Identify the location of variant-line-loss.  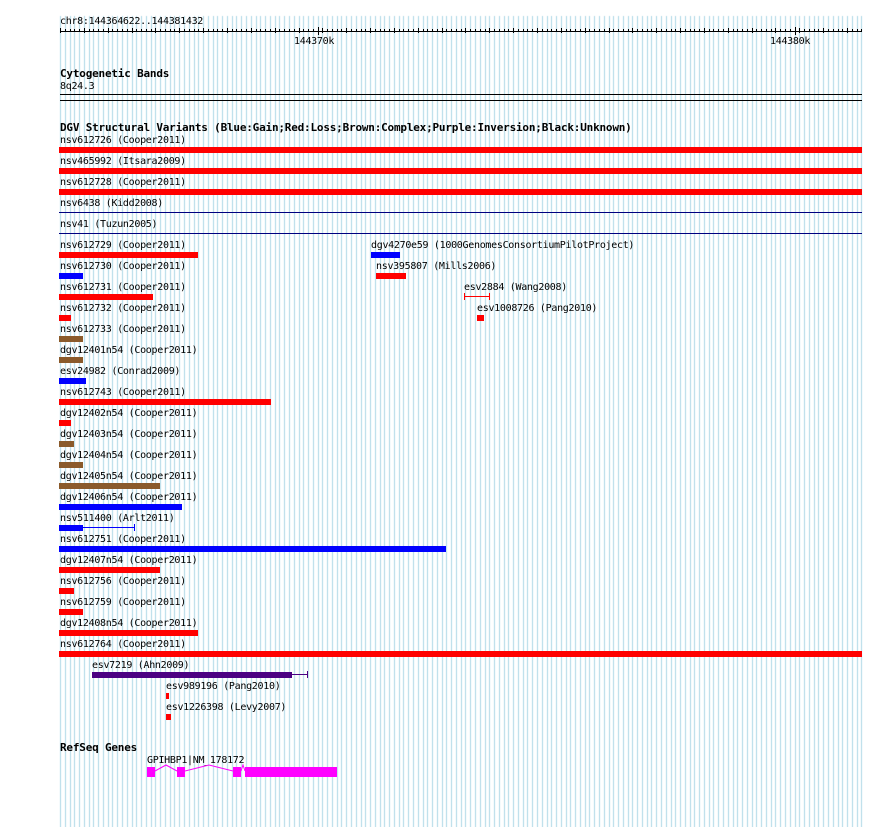
(477, 296).